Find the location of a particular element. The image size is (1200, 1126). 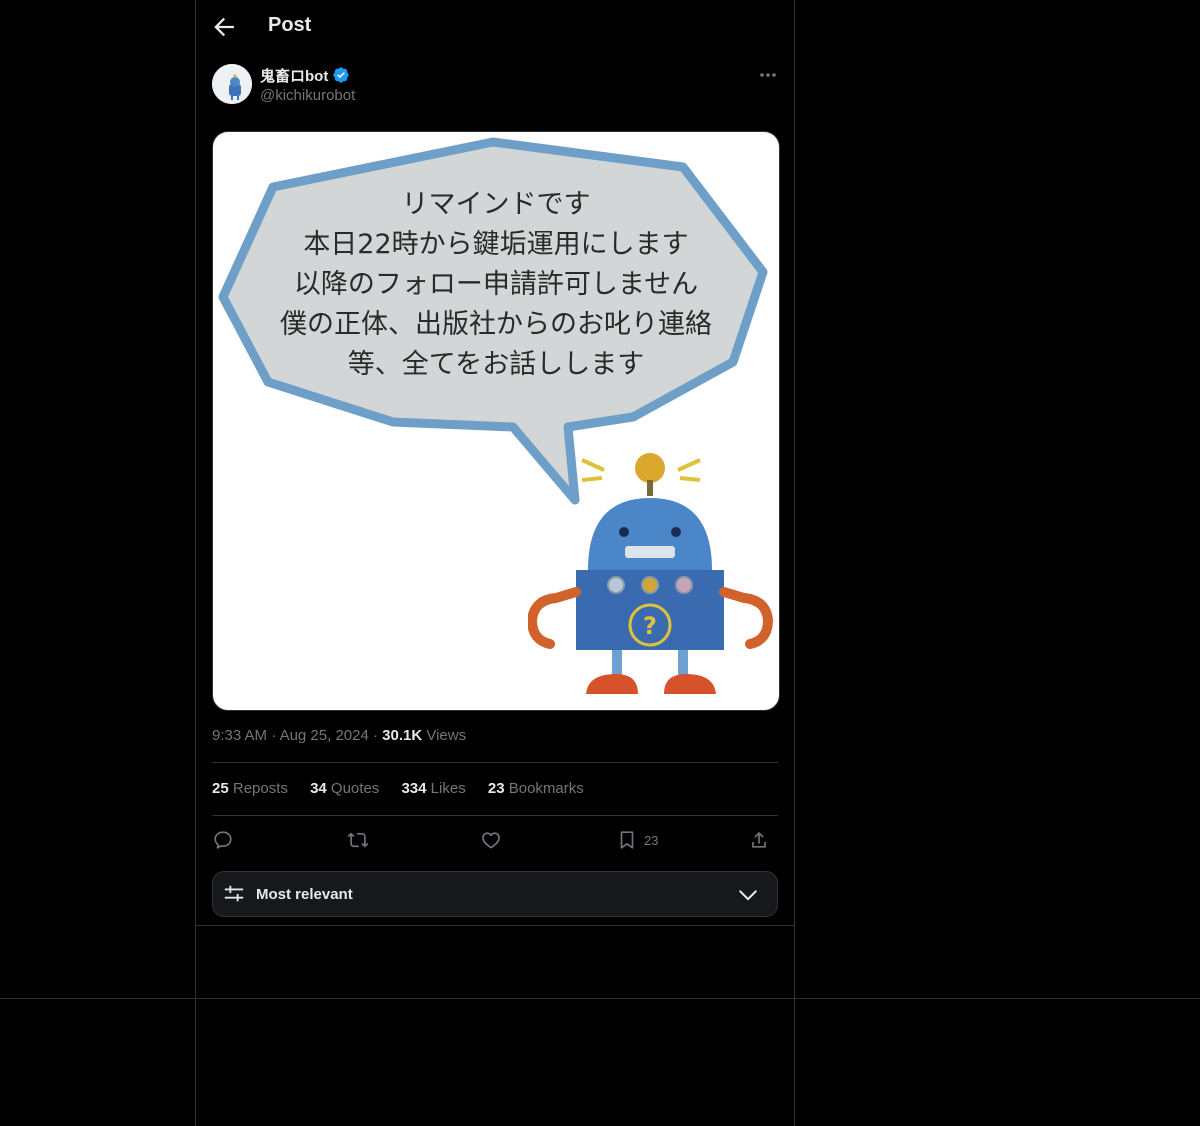

verified-badge-icon is located at coordinates (341, 75).